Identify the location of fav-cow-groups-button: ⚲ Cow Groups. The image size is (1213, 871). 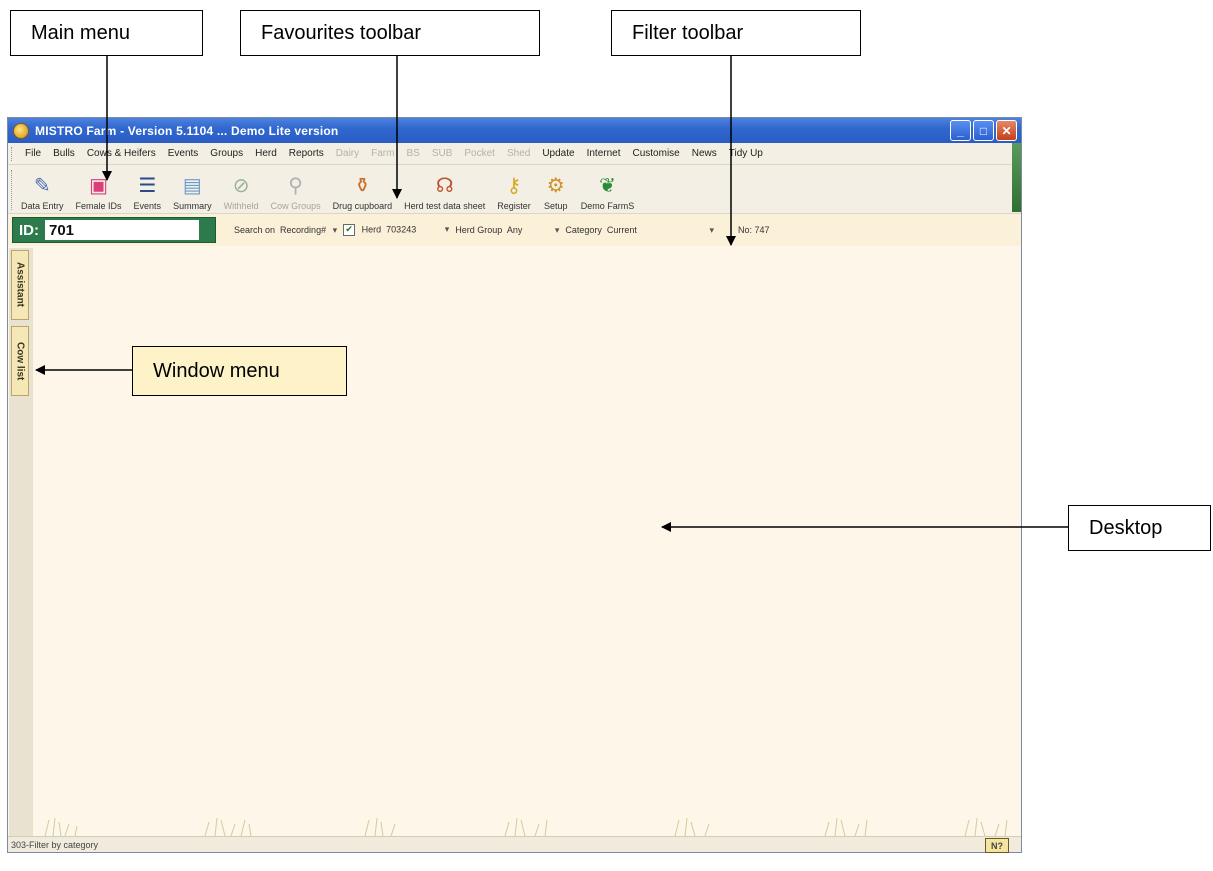
(296, 190).